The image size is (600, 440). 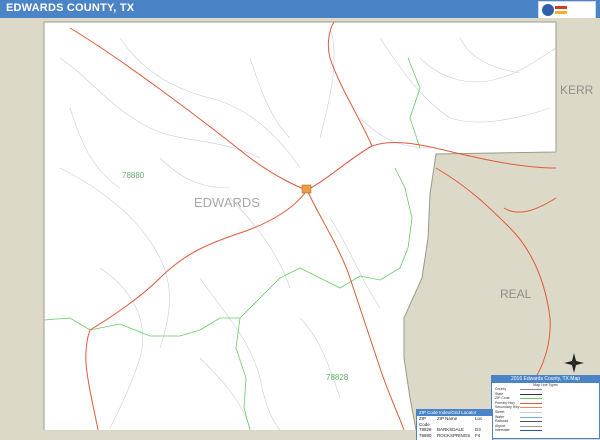 What do you see at coordinates (300, 9) in the screenshot?
I see `title-bar: EDWARDS COUNTY, TX` at bounding box center [300, 9].